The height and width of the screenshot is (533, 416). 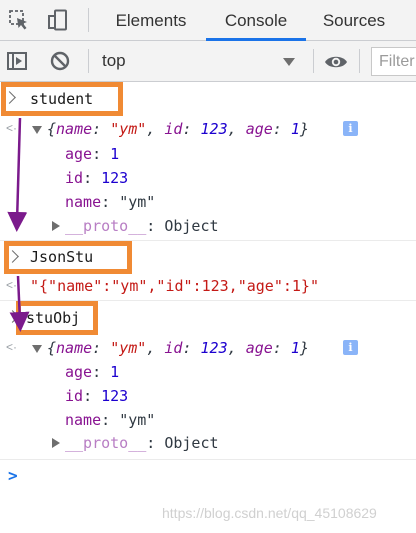 I want to click on context-selector: top, so click(x=201, y=61).